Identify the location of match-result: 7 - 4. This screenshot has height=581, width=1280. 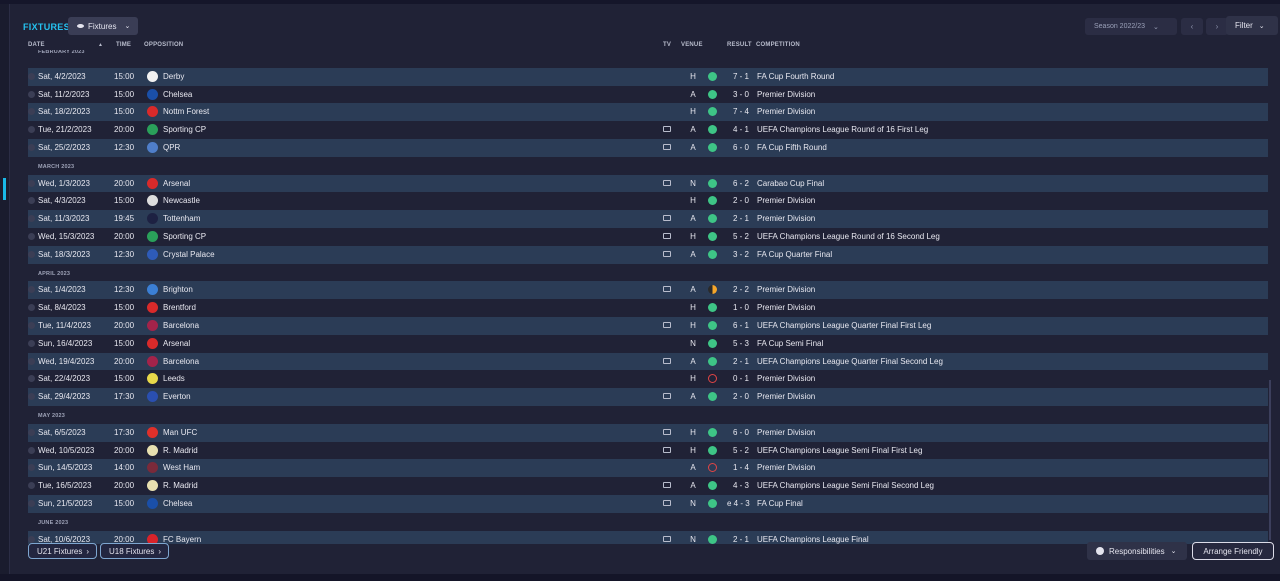
(738, 111).